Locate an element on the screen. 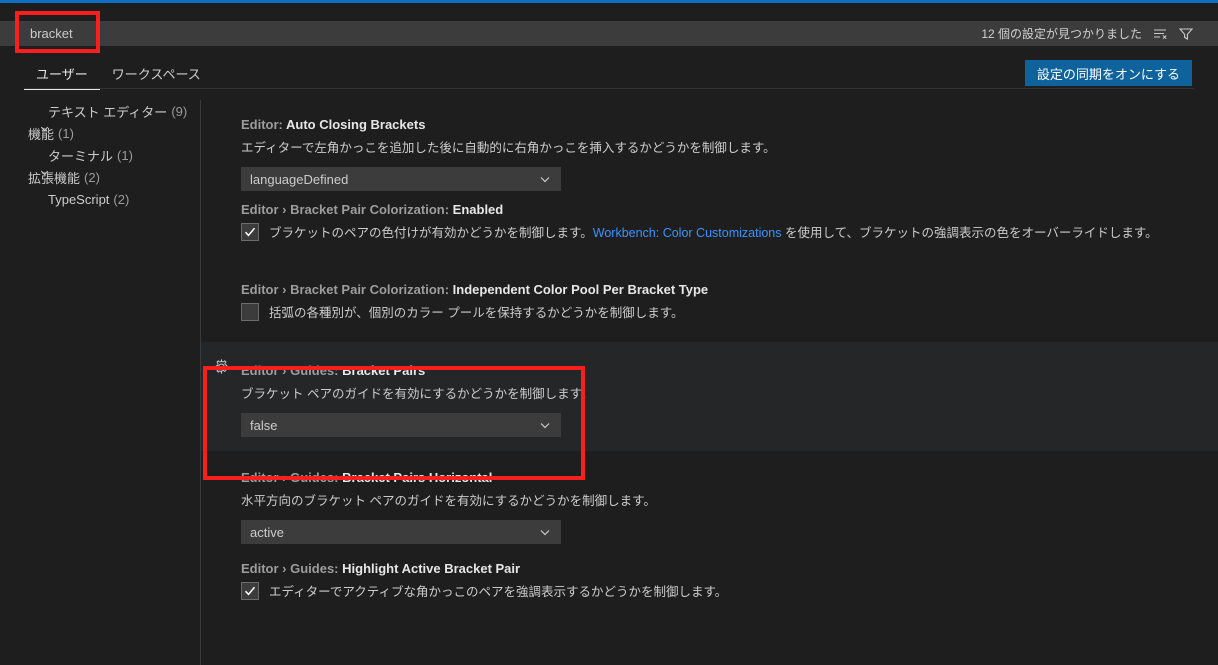 The width and height of the screenshot is (1218, 665). sidebar-item-extensions: 拡張機能 (2) is located at coordinates (100, 177).